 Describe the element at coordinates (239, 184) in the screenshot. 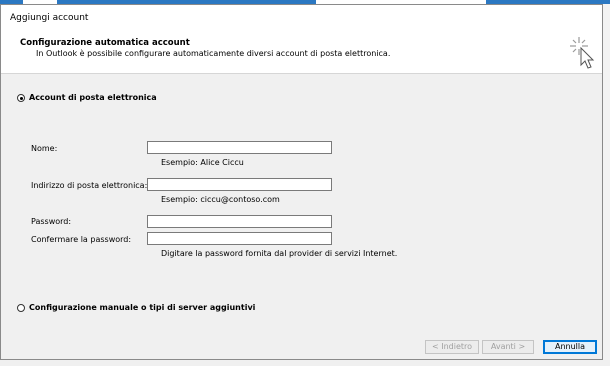

I see `email-input` at that location.